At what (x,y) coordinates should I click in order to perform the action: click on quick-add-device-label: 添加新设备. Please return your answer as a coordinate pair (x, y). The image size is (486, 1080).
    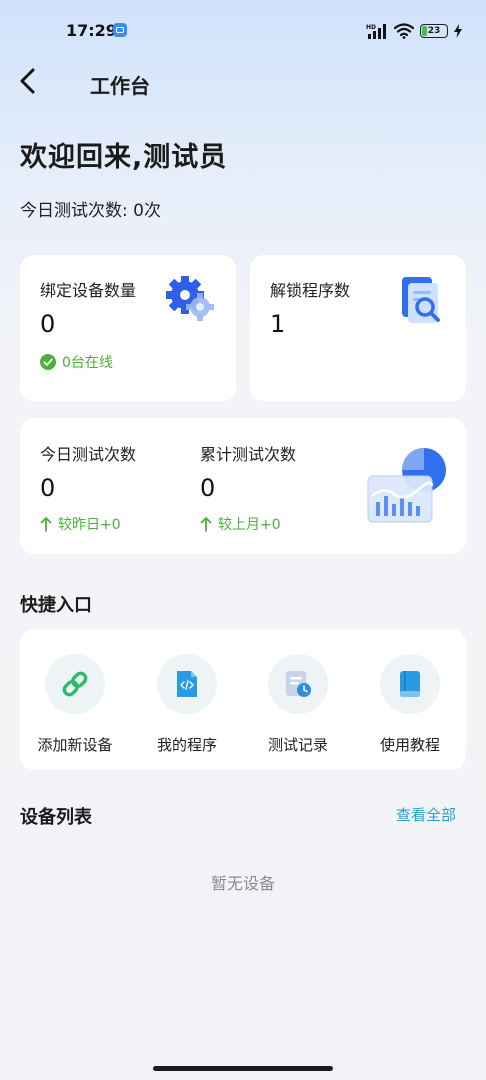
    Looking at the image, I should click on (75, 745).